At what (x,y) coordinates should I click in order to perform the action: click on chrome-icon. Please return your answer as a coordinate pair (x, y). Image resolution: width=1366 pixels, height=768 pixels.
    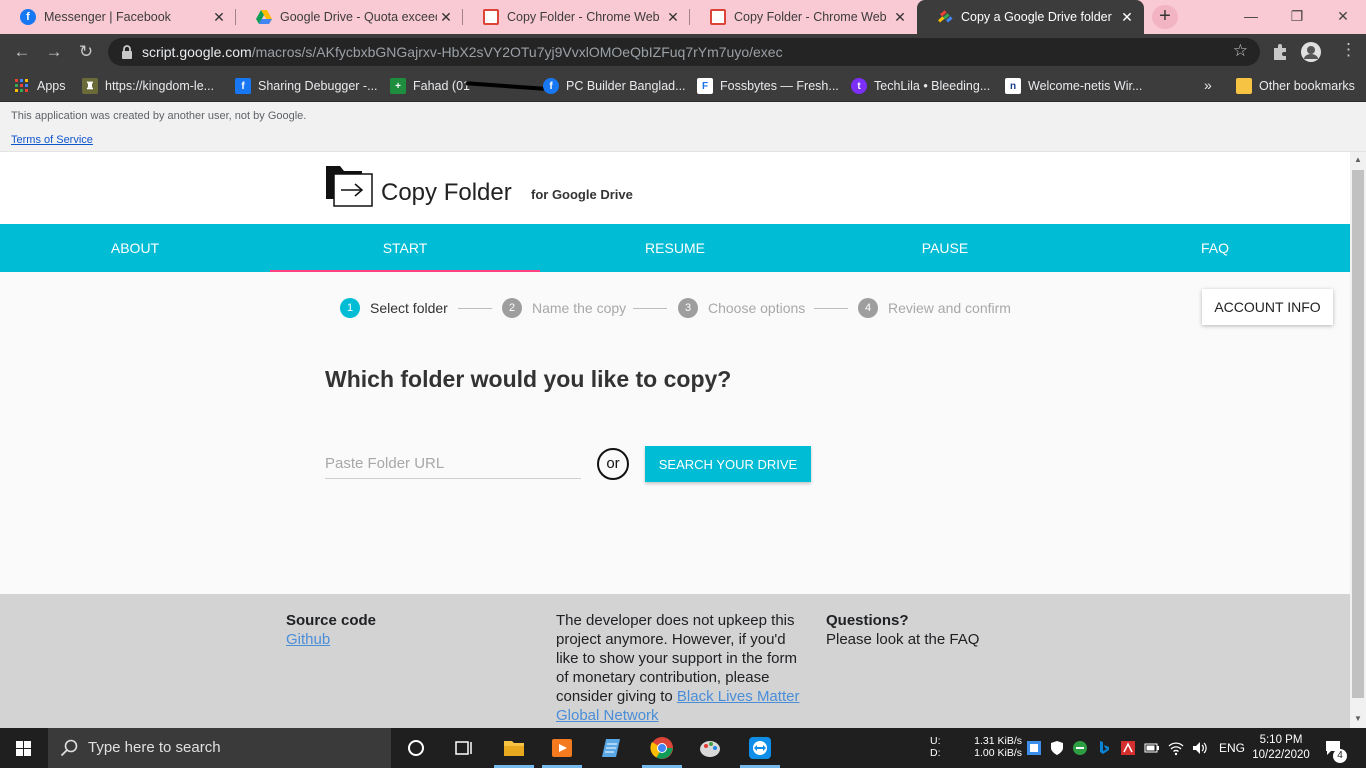
    Looking at the image, I should click on (662, 748).